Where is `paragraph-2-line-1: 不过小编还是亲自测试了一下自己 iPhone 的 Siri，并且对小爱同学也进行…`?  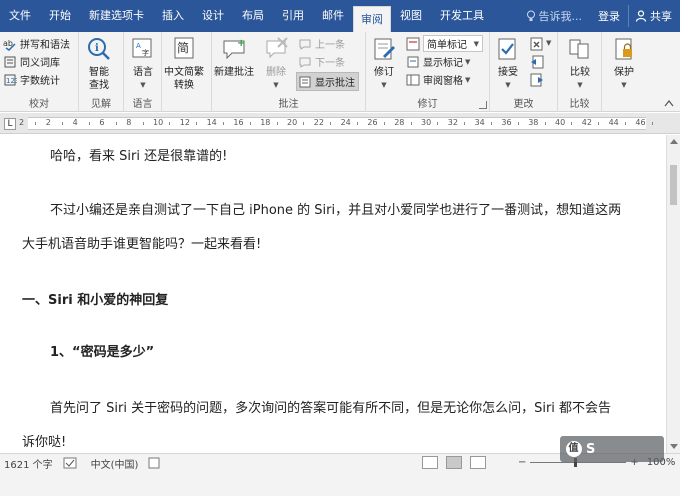
paragraph-2-line-1: 不过小编还是亲自测试了一下自己 iPhone 的 Siri，并且对小爱同学也进行… is located at coordinates (336, 210).